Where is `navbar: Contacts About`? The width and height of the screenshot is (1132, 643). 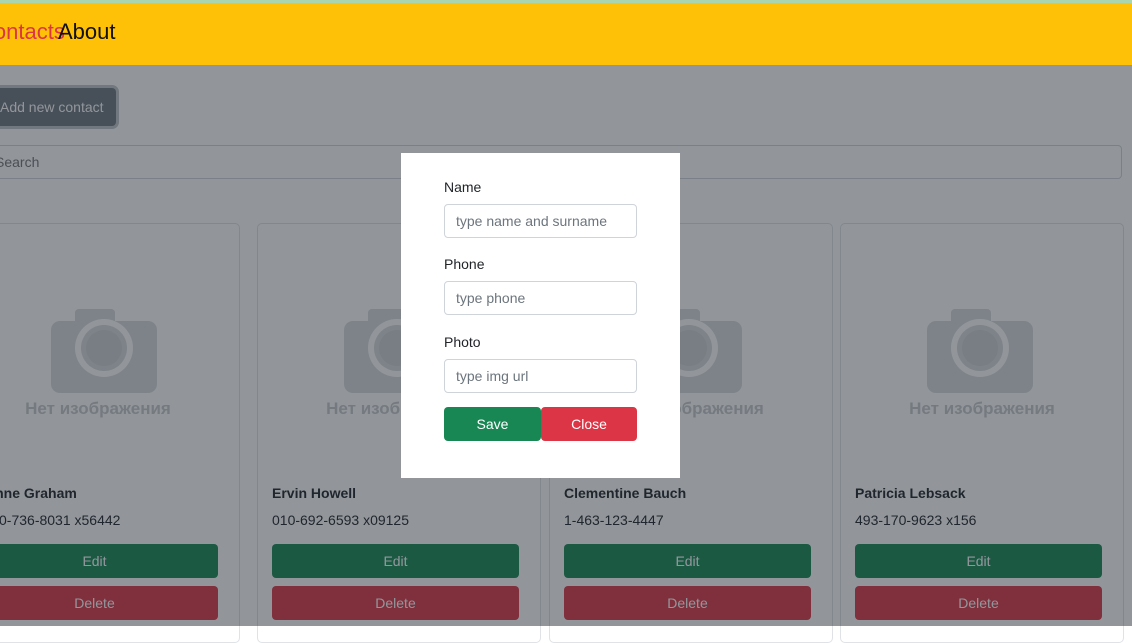
navbar: Contacts About is located at coordinates (566, 34).